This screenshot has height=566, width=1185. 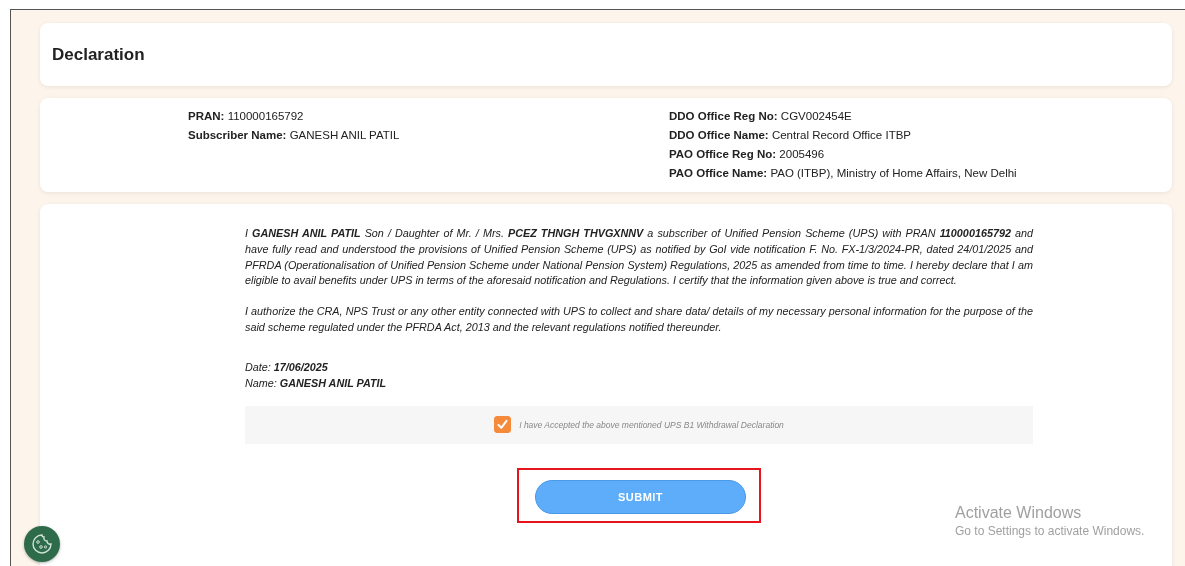 I want to click on activation-title: Activate Windows, so click(x=1019, y=513).